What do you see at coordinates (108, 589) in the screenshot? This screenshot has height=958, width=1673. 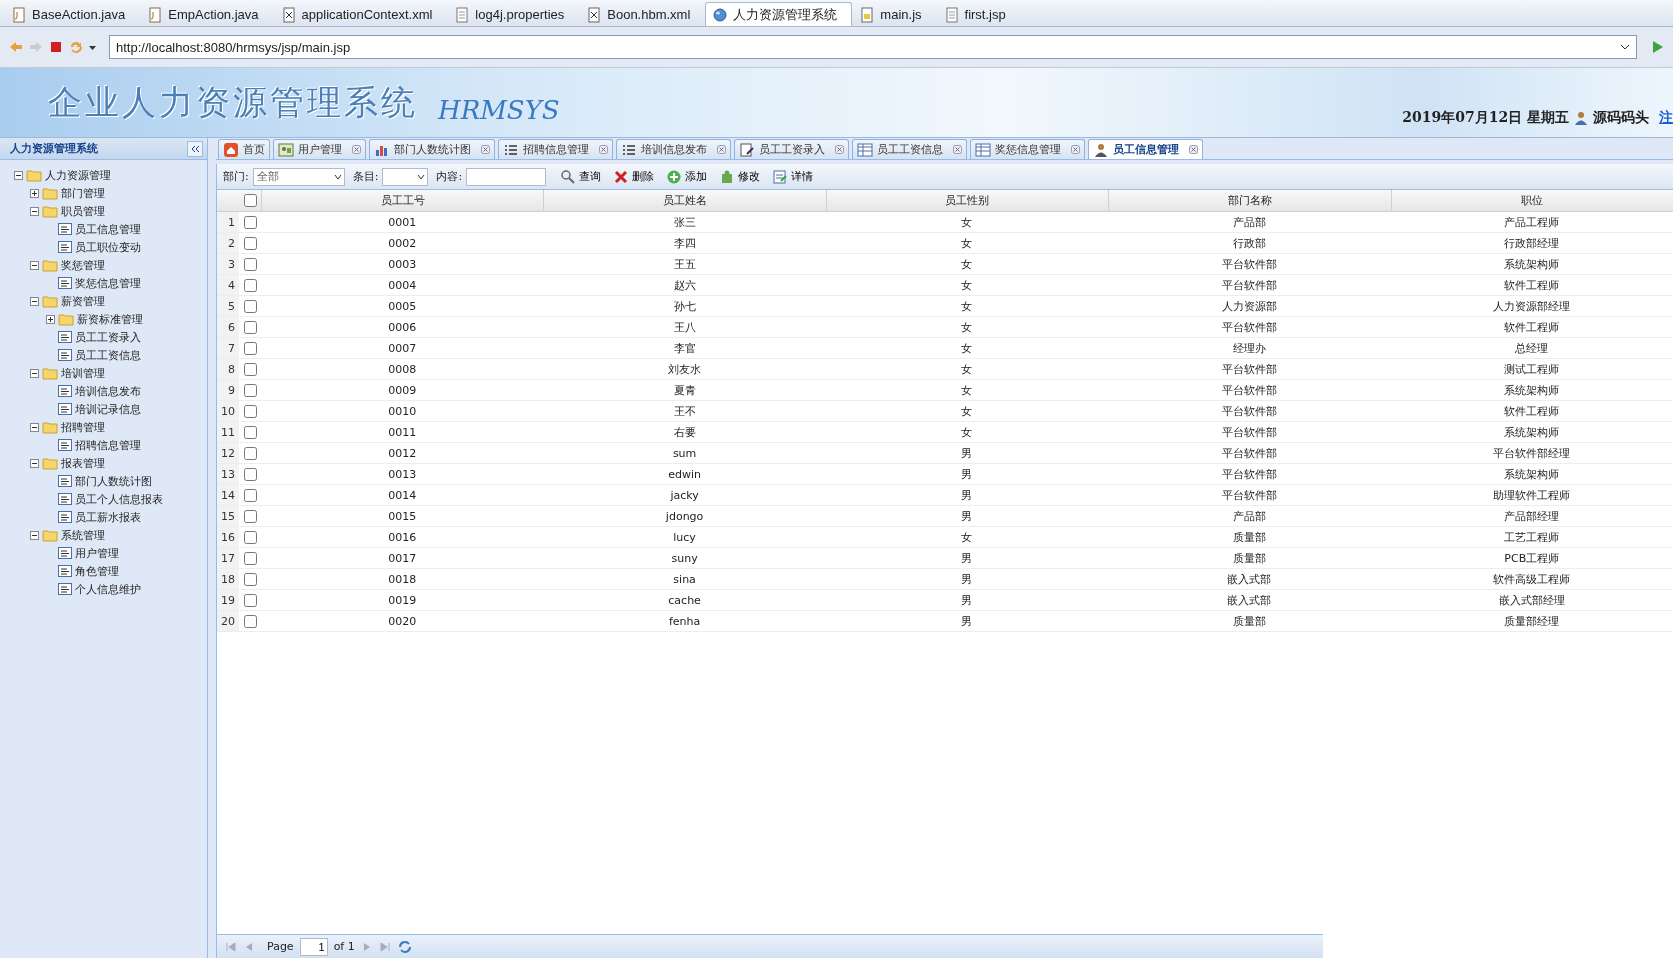 I see `tree-item: 个人信息维护` at bounding box center [108, 589].